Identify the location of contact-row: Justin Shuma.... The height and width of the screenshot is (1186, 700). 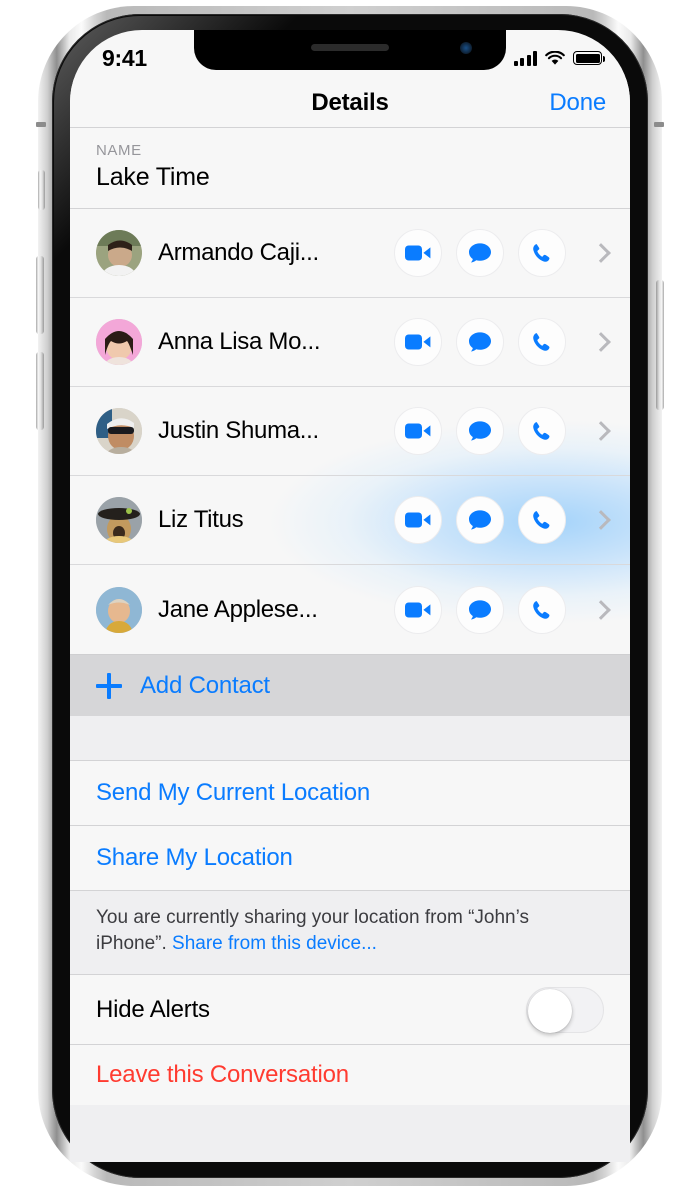
(350, 431).